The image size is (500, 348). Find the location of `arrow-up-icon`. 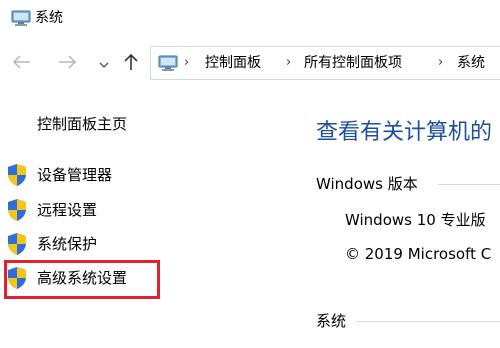

arrow-up-icon is located at coordinates (131, 64).